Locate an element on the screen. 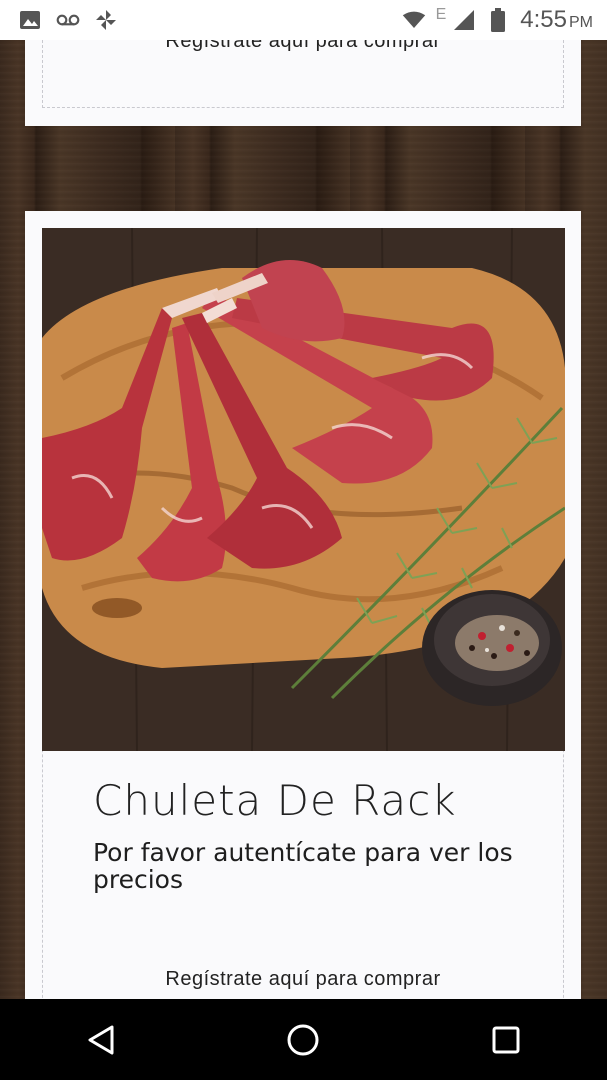 This screenshot has width=607, height=1080. pinwheel-icon is located at coordinates (106, 20).